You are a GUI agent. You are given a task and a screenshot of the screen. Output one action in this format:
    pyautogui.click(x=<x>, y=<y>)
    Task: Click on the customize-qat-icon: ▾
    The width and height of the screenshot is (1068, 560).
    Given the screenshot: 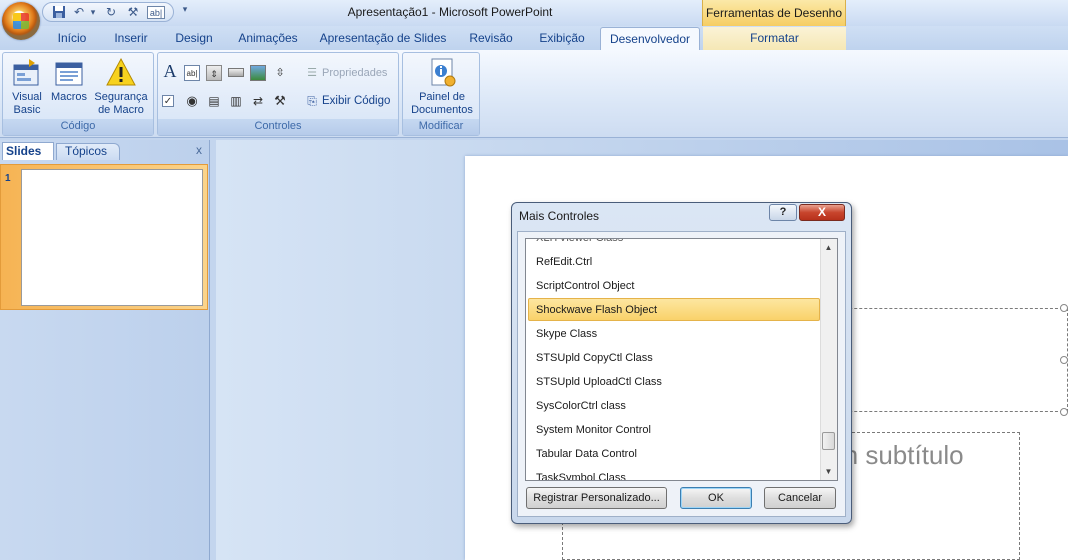 What is the action you would take?
    pyautogui.click(x=185, y=11)
    